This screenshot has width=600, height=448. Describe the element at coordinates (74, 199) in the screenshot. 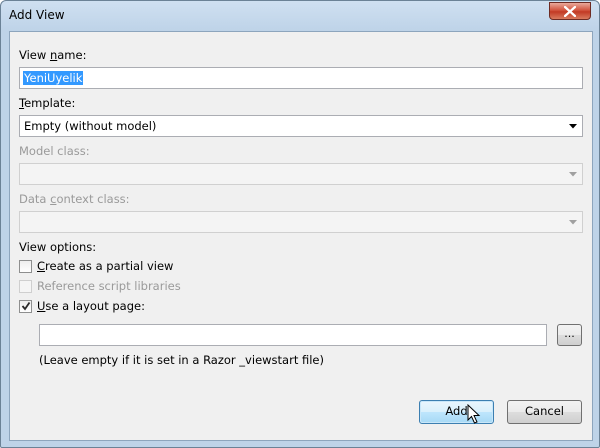

I see `data-context-label: Data context class:` at that location.